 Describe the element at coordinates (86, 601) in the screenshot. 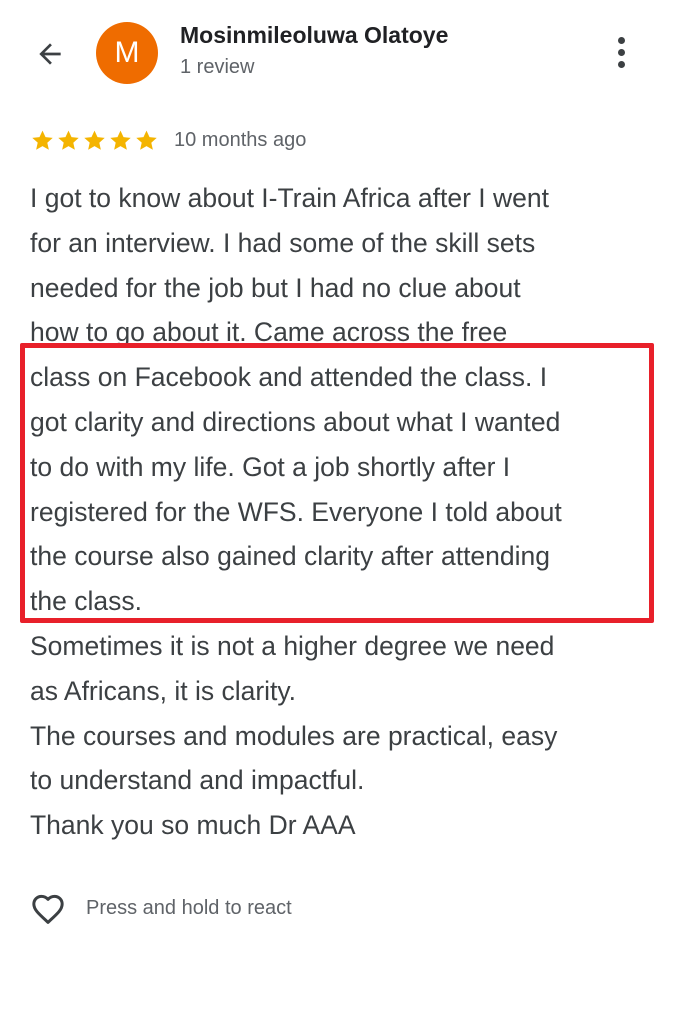

I see `review-text-line: the class.` at that location.